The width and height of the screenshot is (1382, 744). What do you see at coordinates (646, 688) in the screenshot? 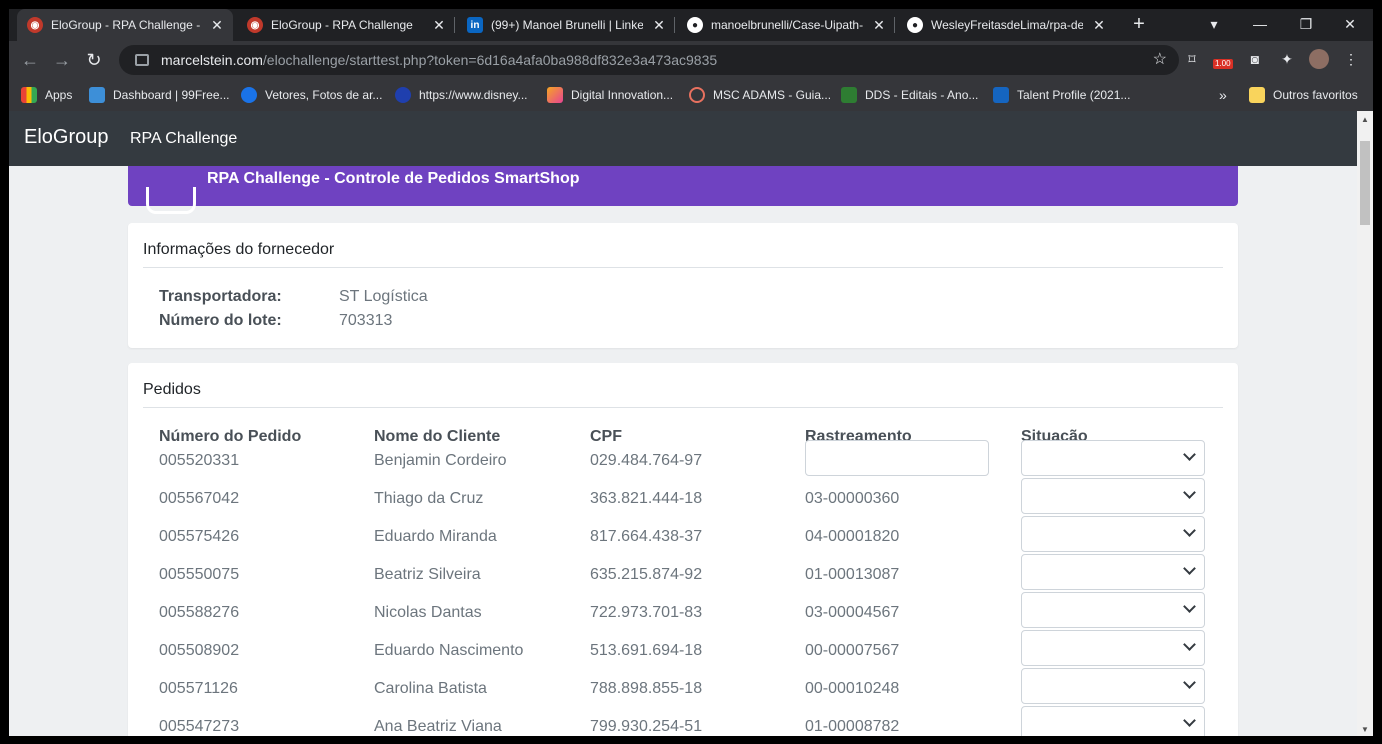
I see `cpf-cell: 788.898.855-18` at bounding box center [646, 688].